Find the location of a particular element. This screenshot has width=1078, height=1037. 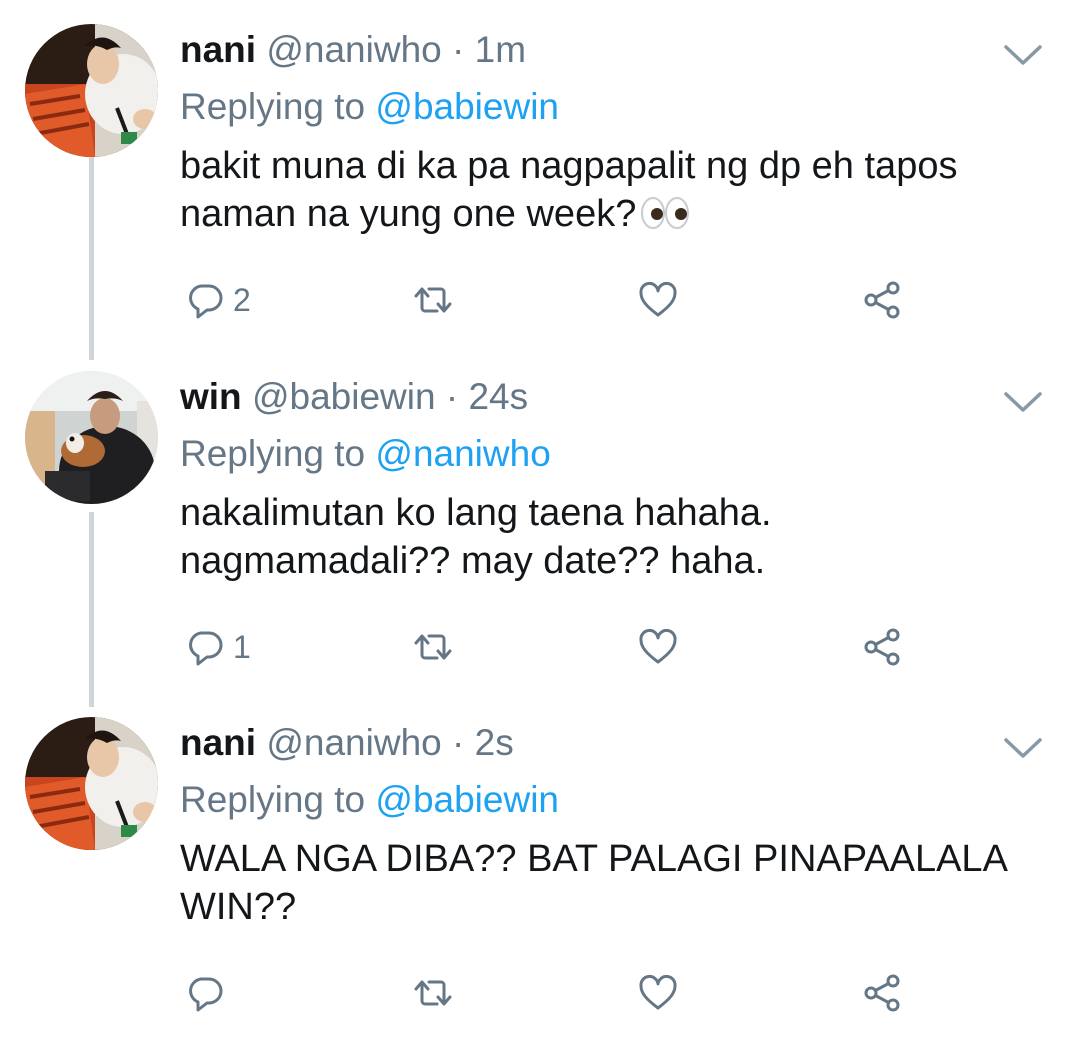

reply-button: 1 is located at coordinates (218, 647).